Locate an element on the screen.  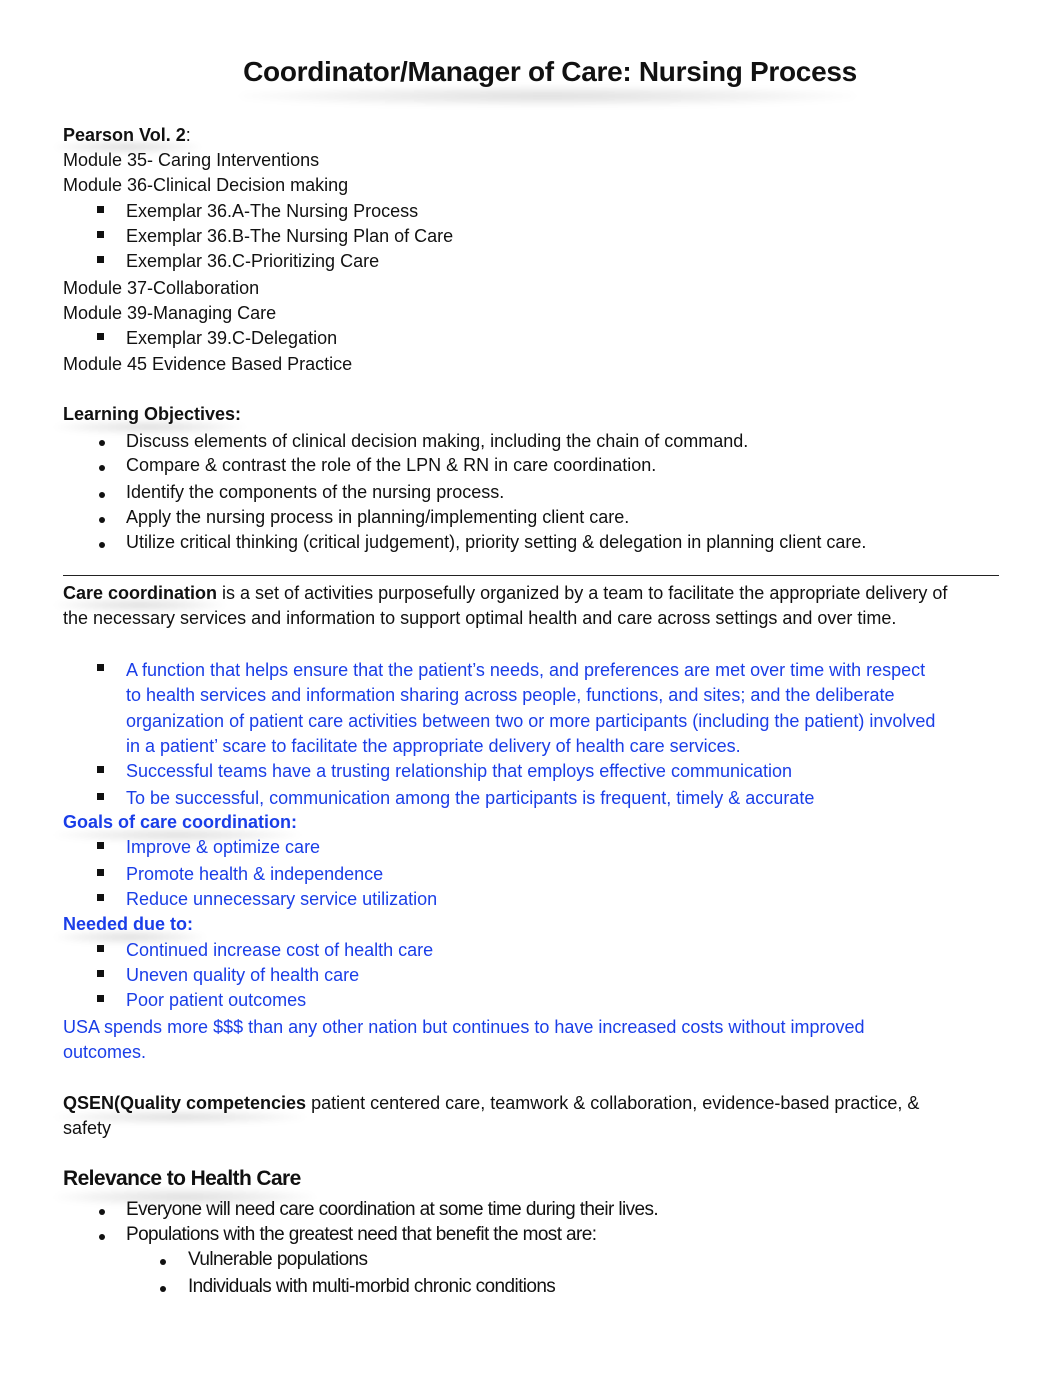
reading-item: Module 39-Managing Care is located at coordinates (170, 313).